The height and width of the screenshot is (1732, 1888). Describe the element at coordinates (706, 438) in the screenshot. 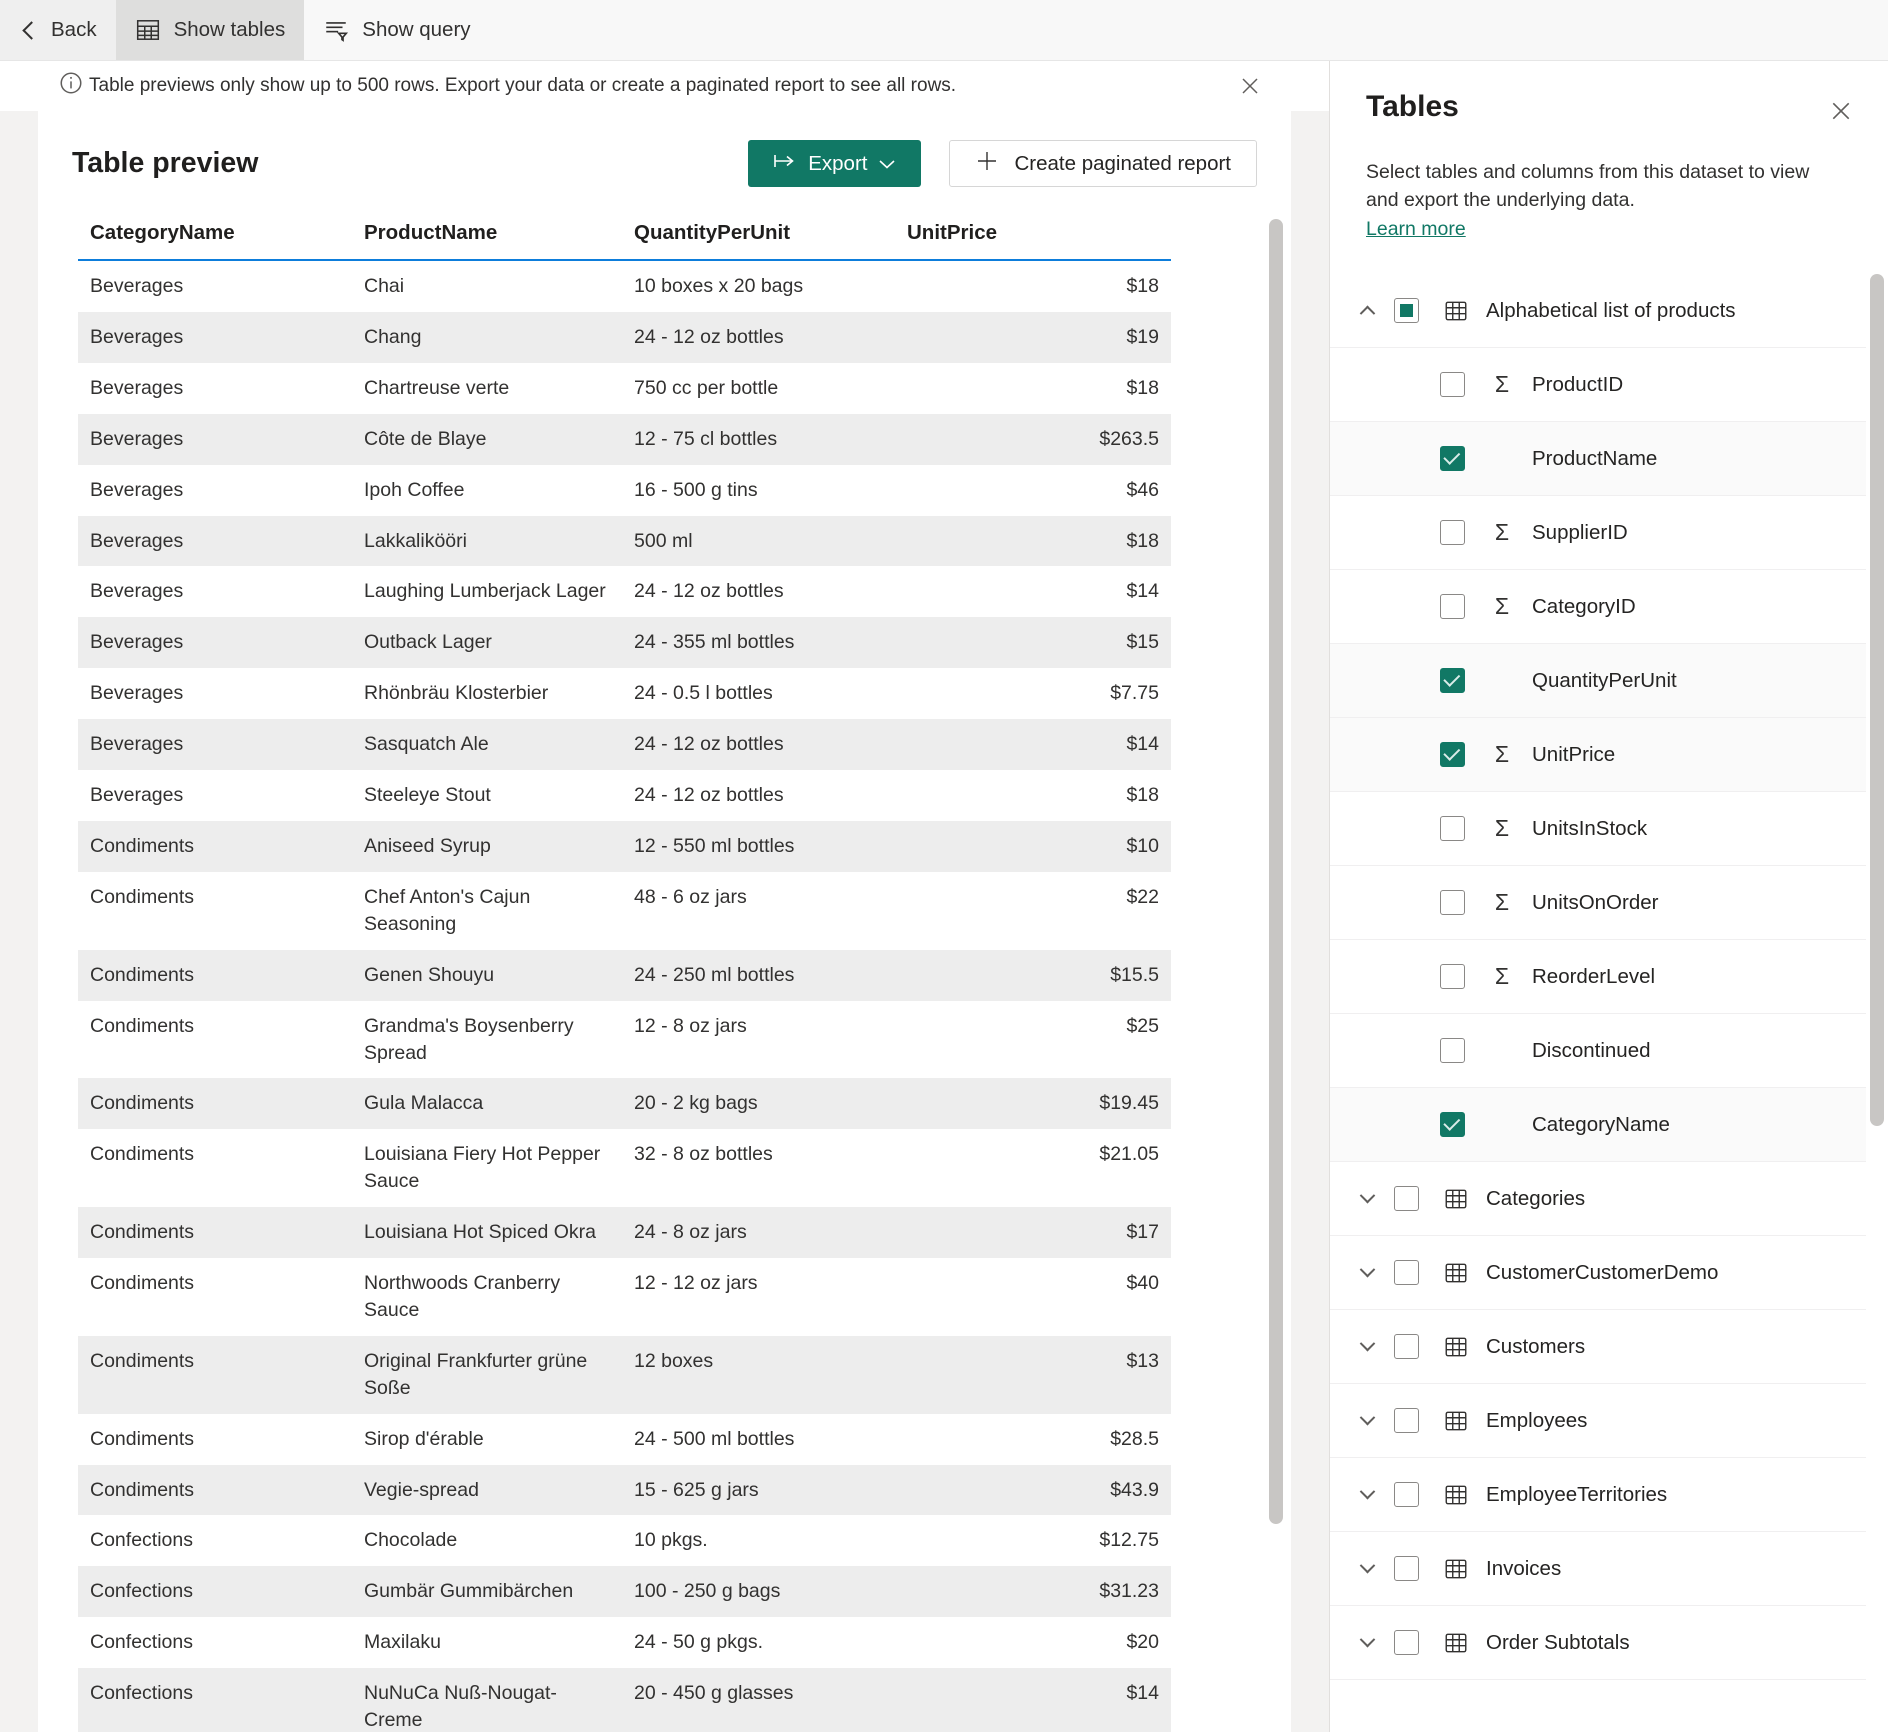

I see `table-cell: 12 - 75 cl bottles` at that location.